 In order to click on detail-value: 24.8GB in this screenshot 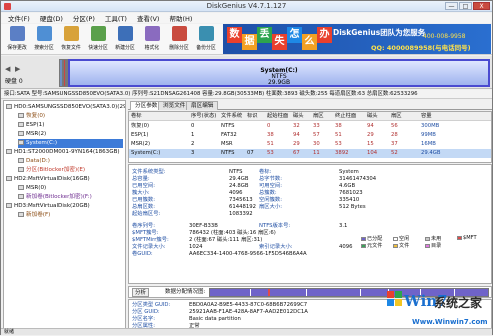, I will do `click(239, 186)`.